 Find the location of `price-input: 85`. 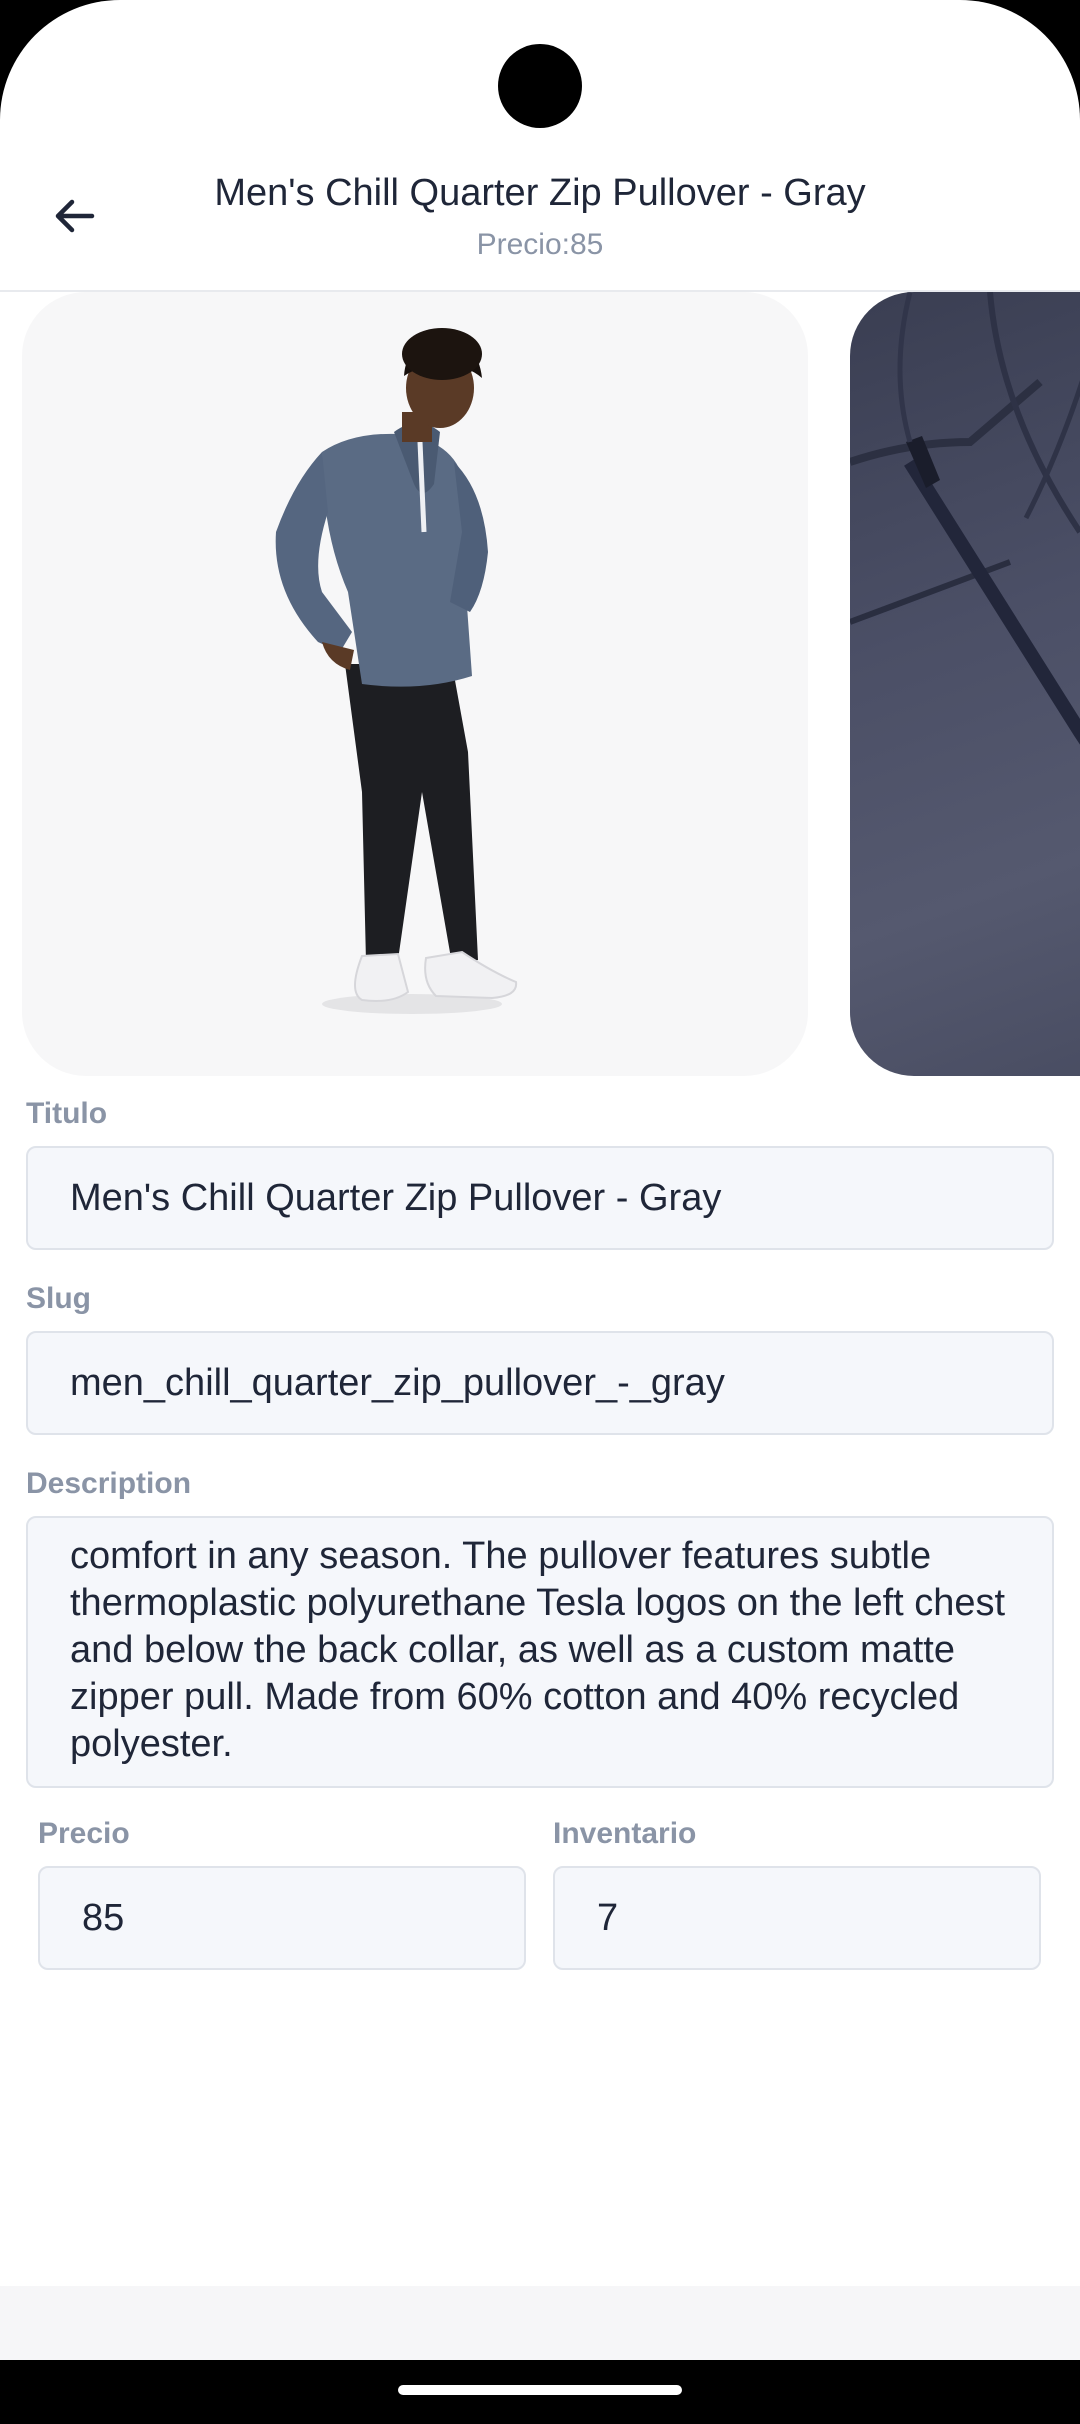

price-input: 85 is located at coordinates (282, 1918).